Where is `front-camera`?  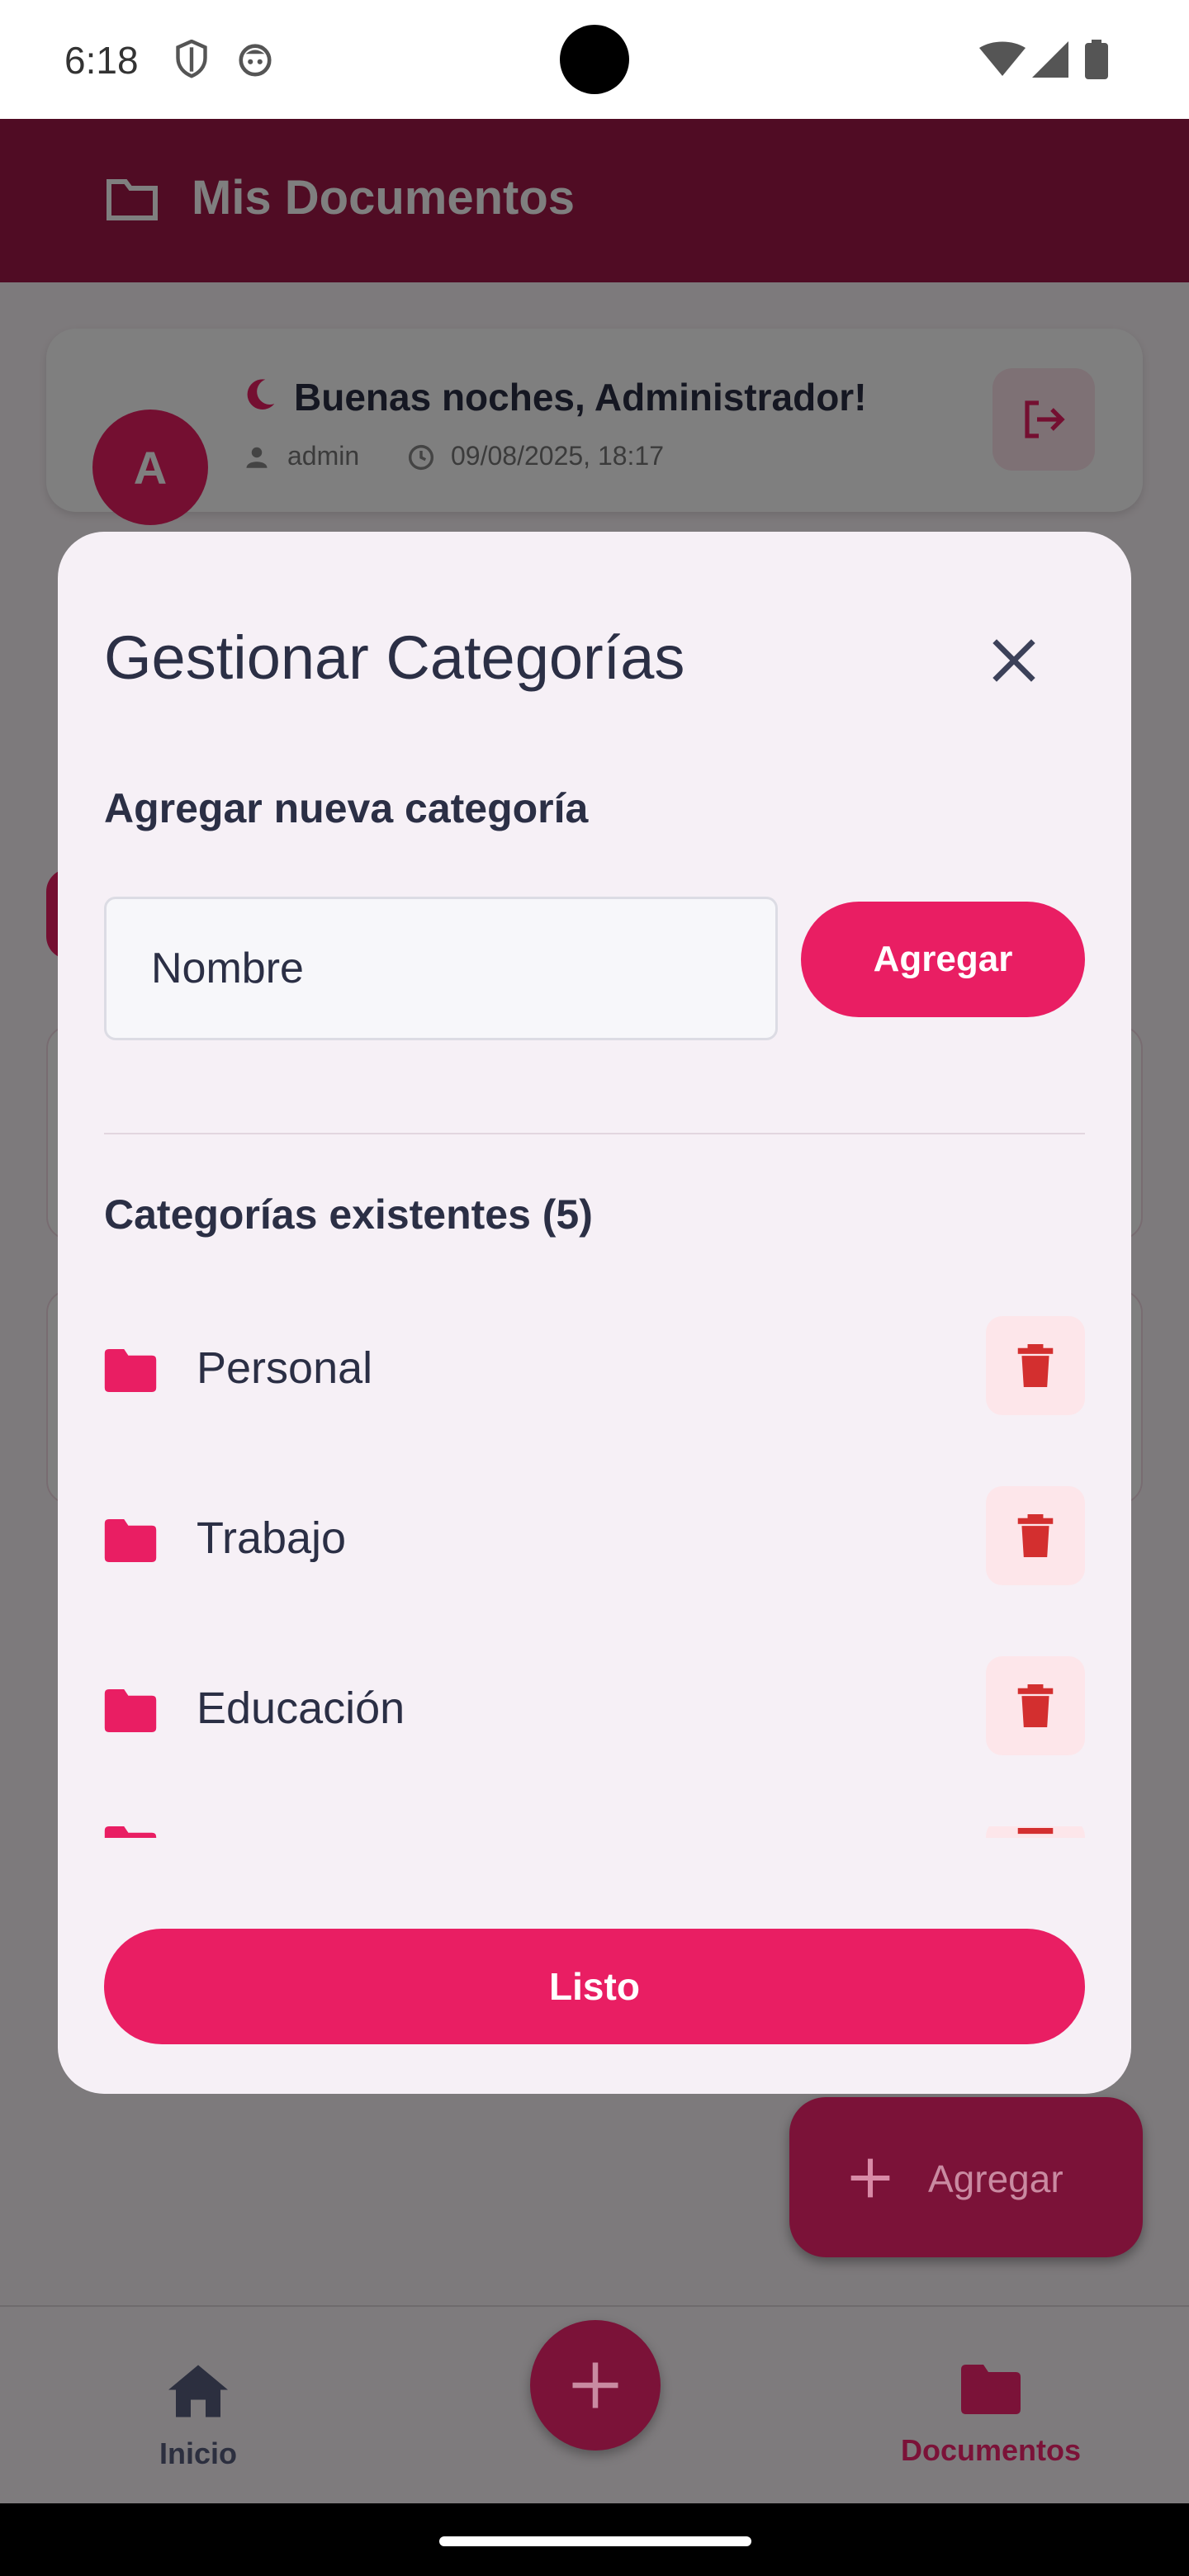
front-camera is located at coordinates (594, 59).